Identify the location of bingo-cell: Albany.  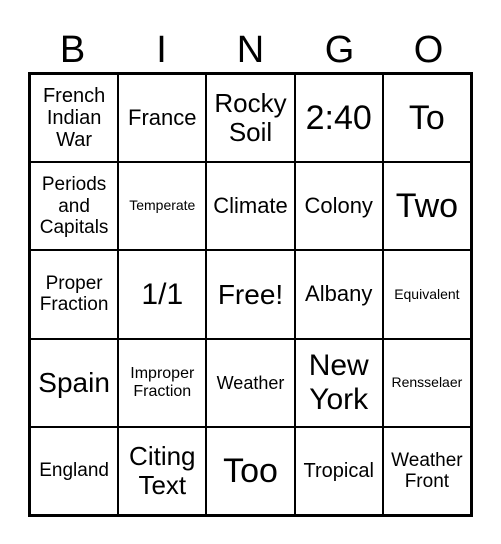
(338, 294).